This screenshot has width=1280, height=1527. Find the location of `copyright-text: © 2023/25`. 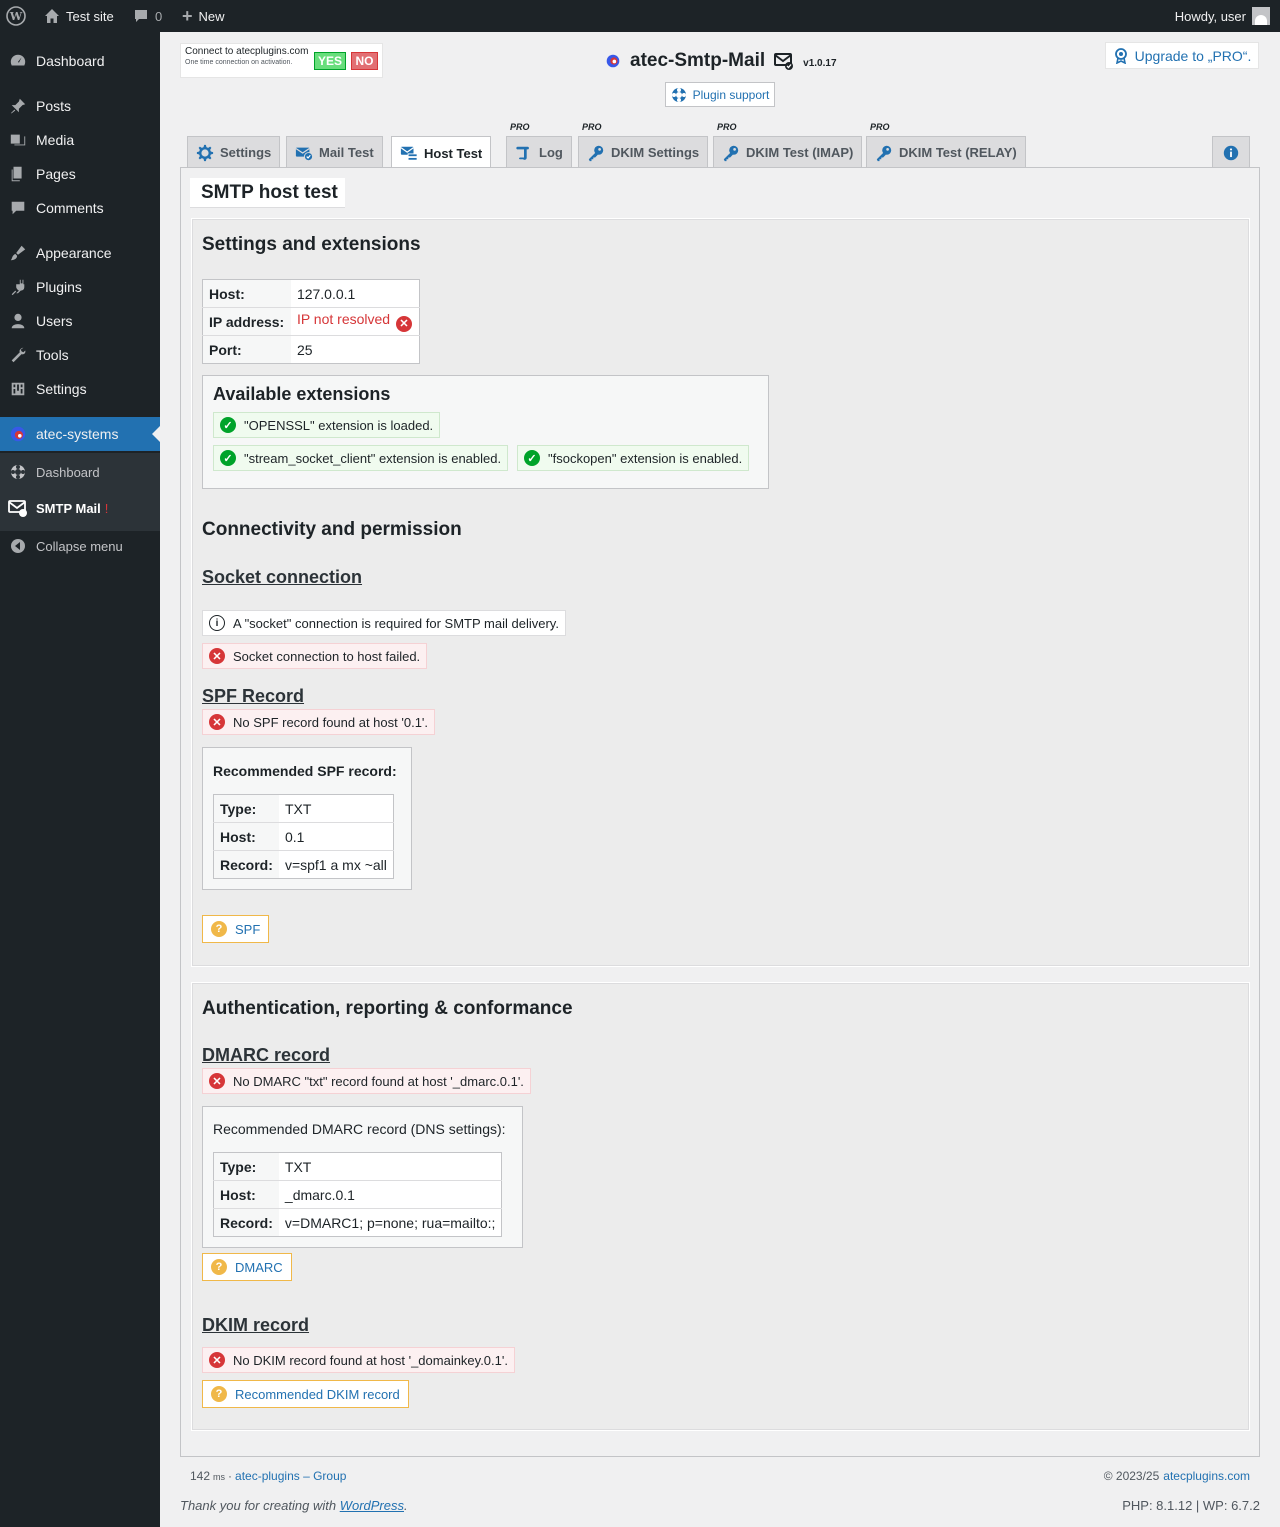

copyright-text: © 2023/25 is located at coordinates (1131, 1476).